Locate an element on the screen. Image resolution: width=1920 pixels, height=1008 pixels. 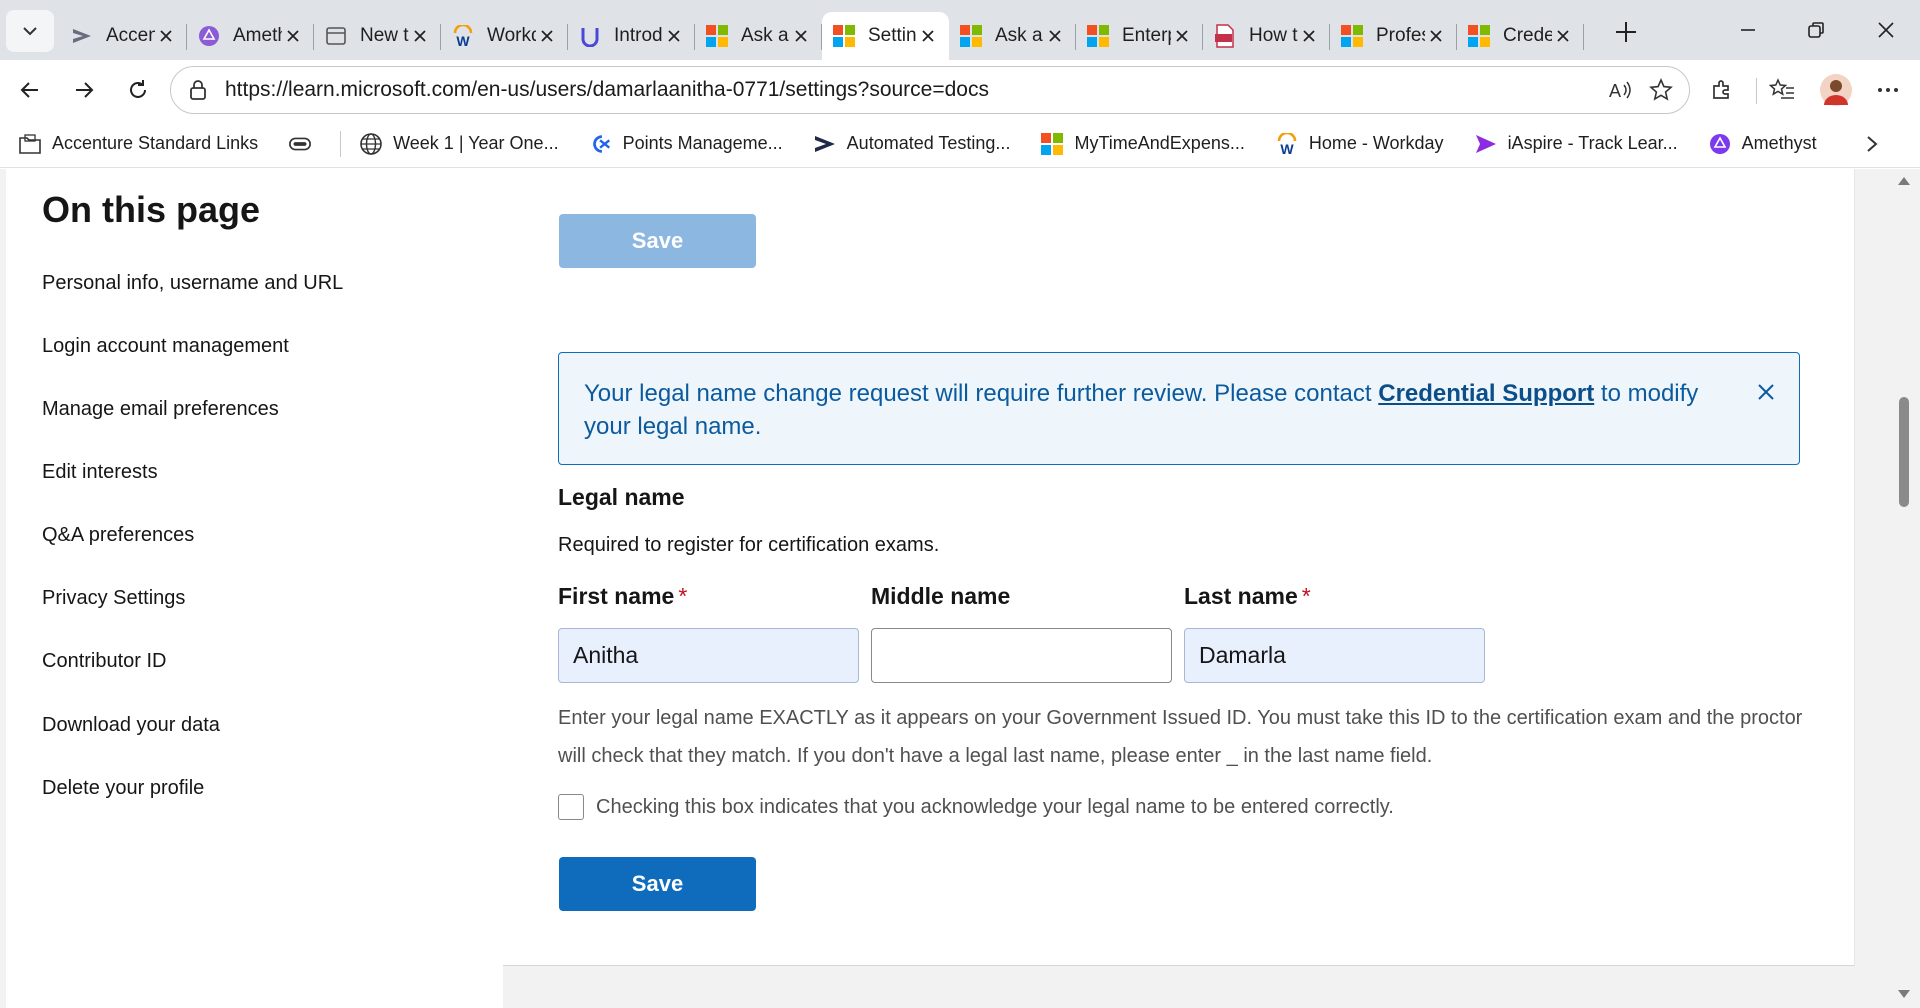
tab-introduction: Introduction is located at coordinates (631, 36).